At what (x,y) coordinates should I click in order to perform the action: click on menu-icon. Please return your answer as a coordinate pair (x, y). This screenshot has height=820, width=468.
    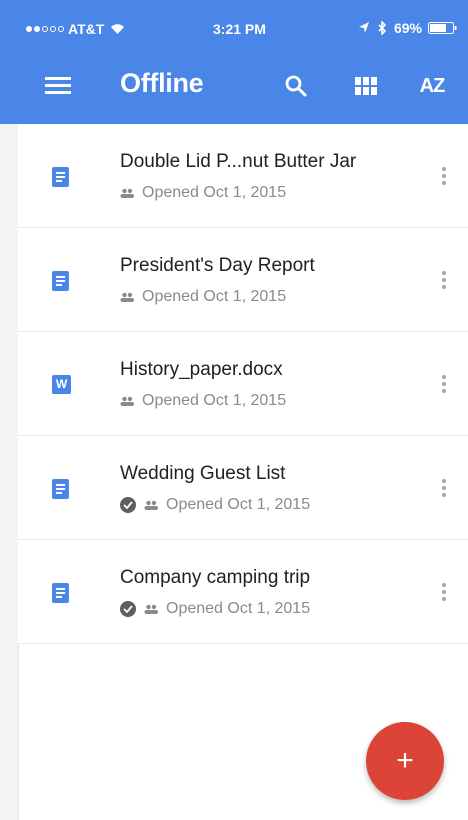
    Looking at the image, I should click on (58, 85).